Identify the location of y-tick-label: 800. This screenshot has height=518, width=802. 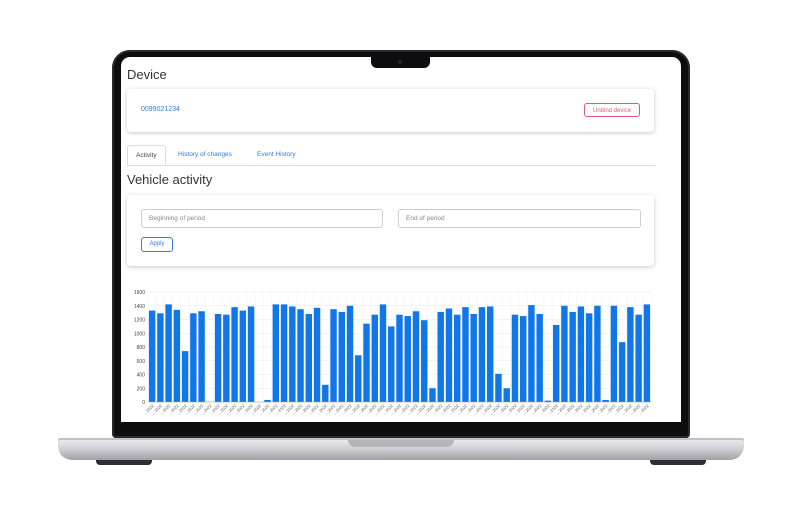
(141, 348).